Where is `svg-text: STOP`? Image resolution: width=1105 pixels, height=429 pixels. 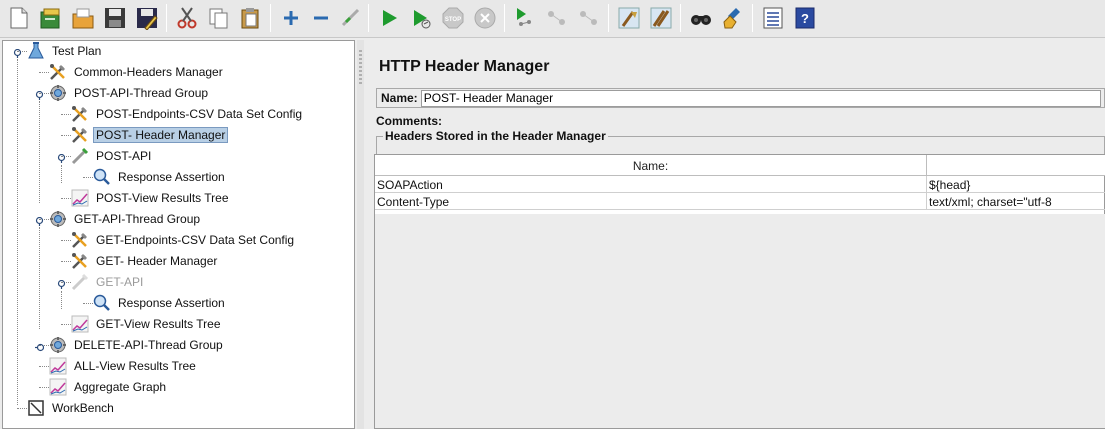 svg-text: STOP is located at coordinates (453, 20).